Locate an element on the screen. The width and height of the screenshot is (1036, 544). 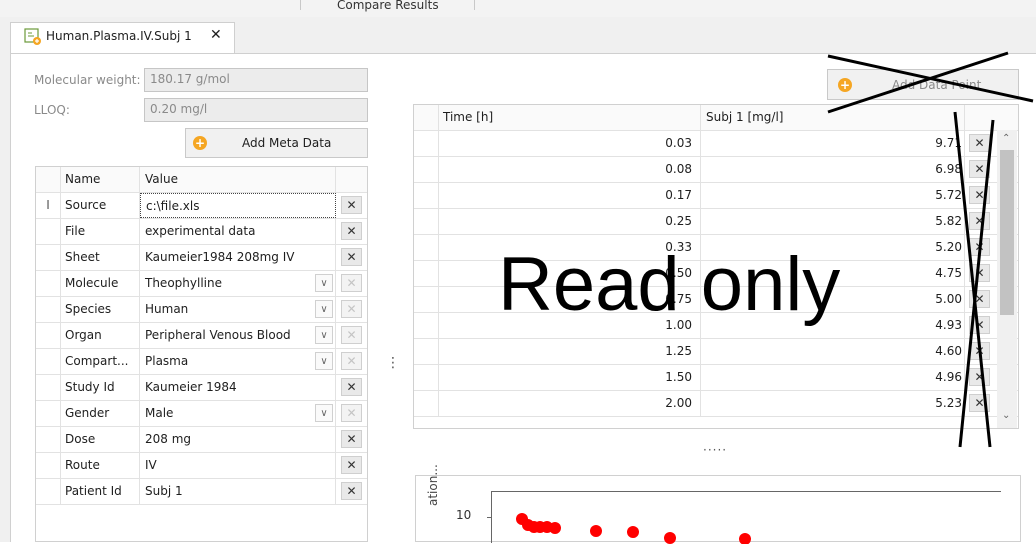
column-header-name: Name is located at coordinates (100, 179).